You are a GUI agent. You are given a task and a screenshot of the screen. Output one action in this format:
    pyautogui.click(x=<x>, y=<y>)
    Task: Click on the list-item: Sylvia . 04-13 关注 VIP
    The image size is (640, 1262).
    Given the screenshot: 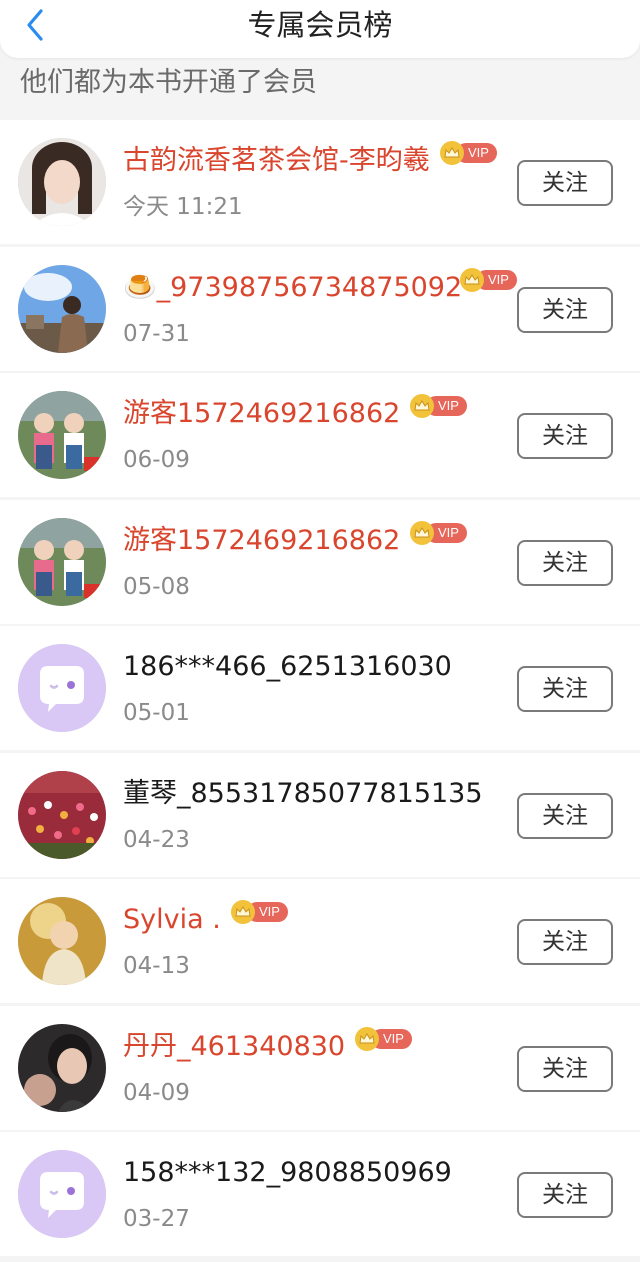 What is the action you would take?
    pyautogui.click(x=320, y=941)
    